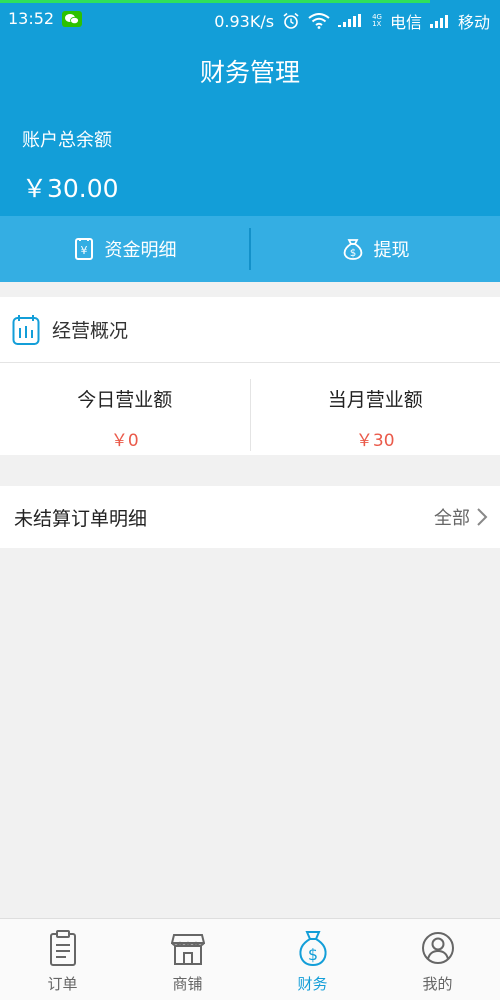 Image resolution: width=500 pixels, height=1000 pixels. I want to click on tab-profile: 我的, so click(437, 959).